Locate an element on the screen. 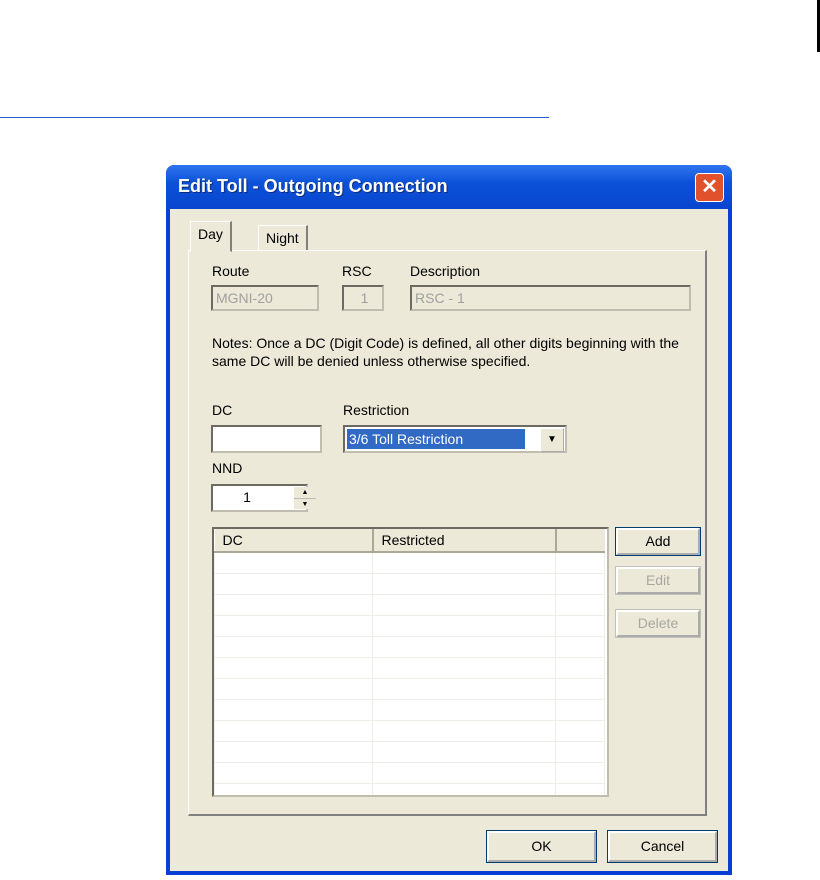  dialog-title: Edit Toll - Outgoing Connection is located at coordinates (313, 186).